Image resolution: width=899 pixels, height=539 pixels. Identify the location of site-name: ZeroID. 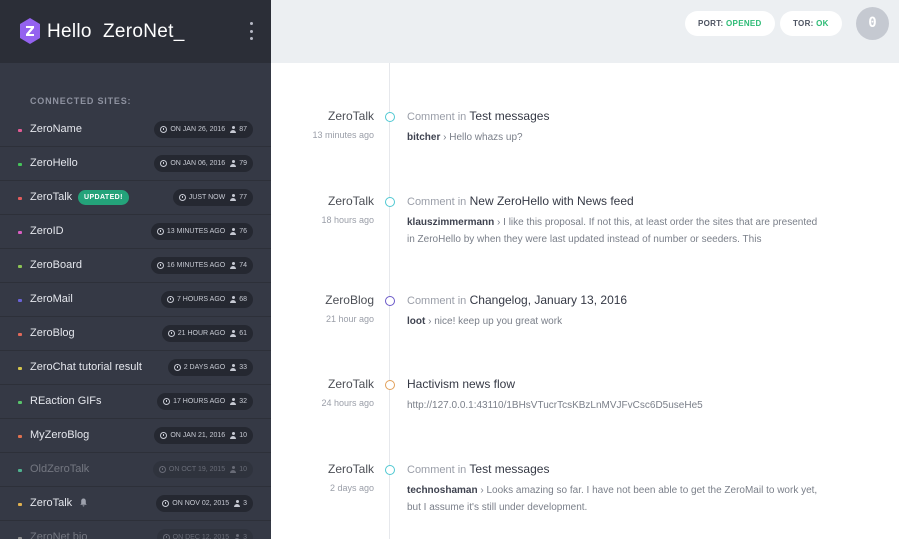
(47, 231).